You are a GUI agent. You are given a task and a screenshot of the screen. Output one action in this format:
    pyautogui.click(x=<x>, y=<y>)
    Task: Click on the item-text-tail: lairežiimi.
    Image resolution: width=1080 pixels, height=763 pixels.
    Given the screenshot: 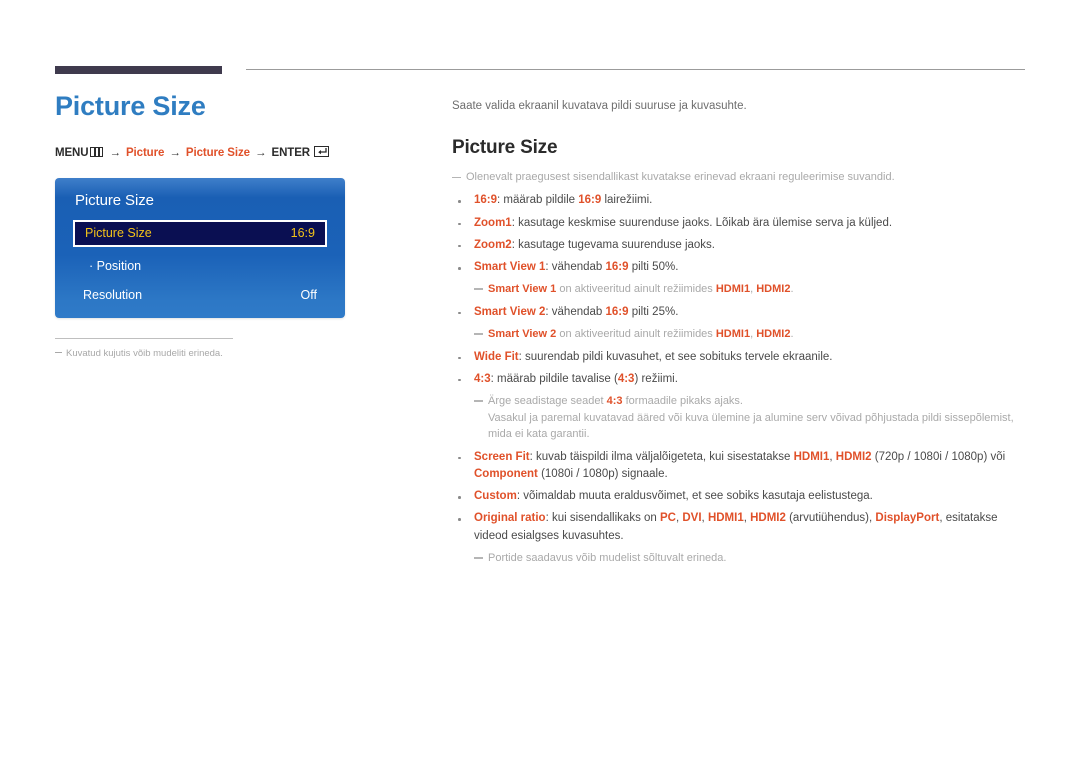 What is the action you would take?
    pyautogui.click(x=627, y=200)
    